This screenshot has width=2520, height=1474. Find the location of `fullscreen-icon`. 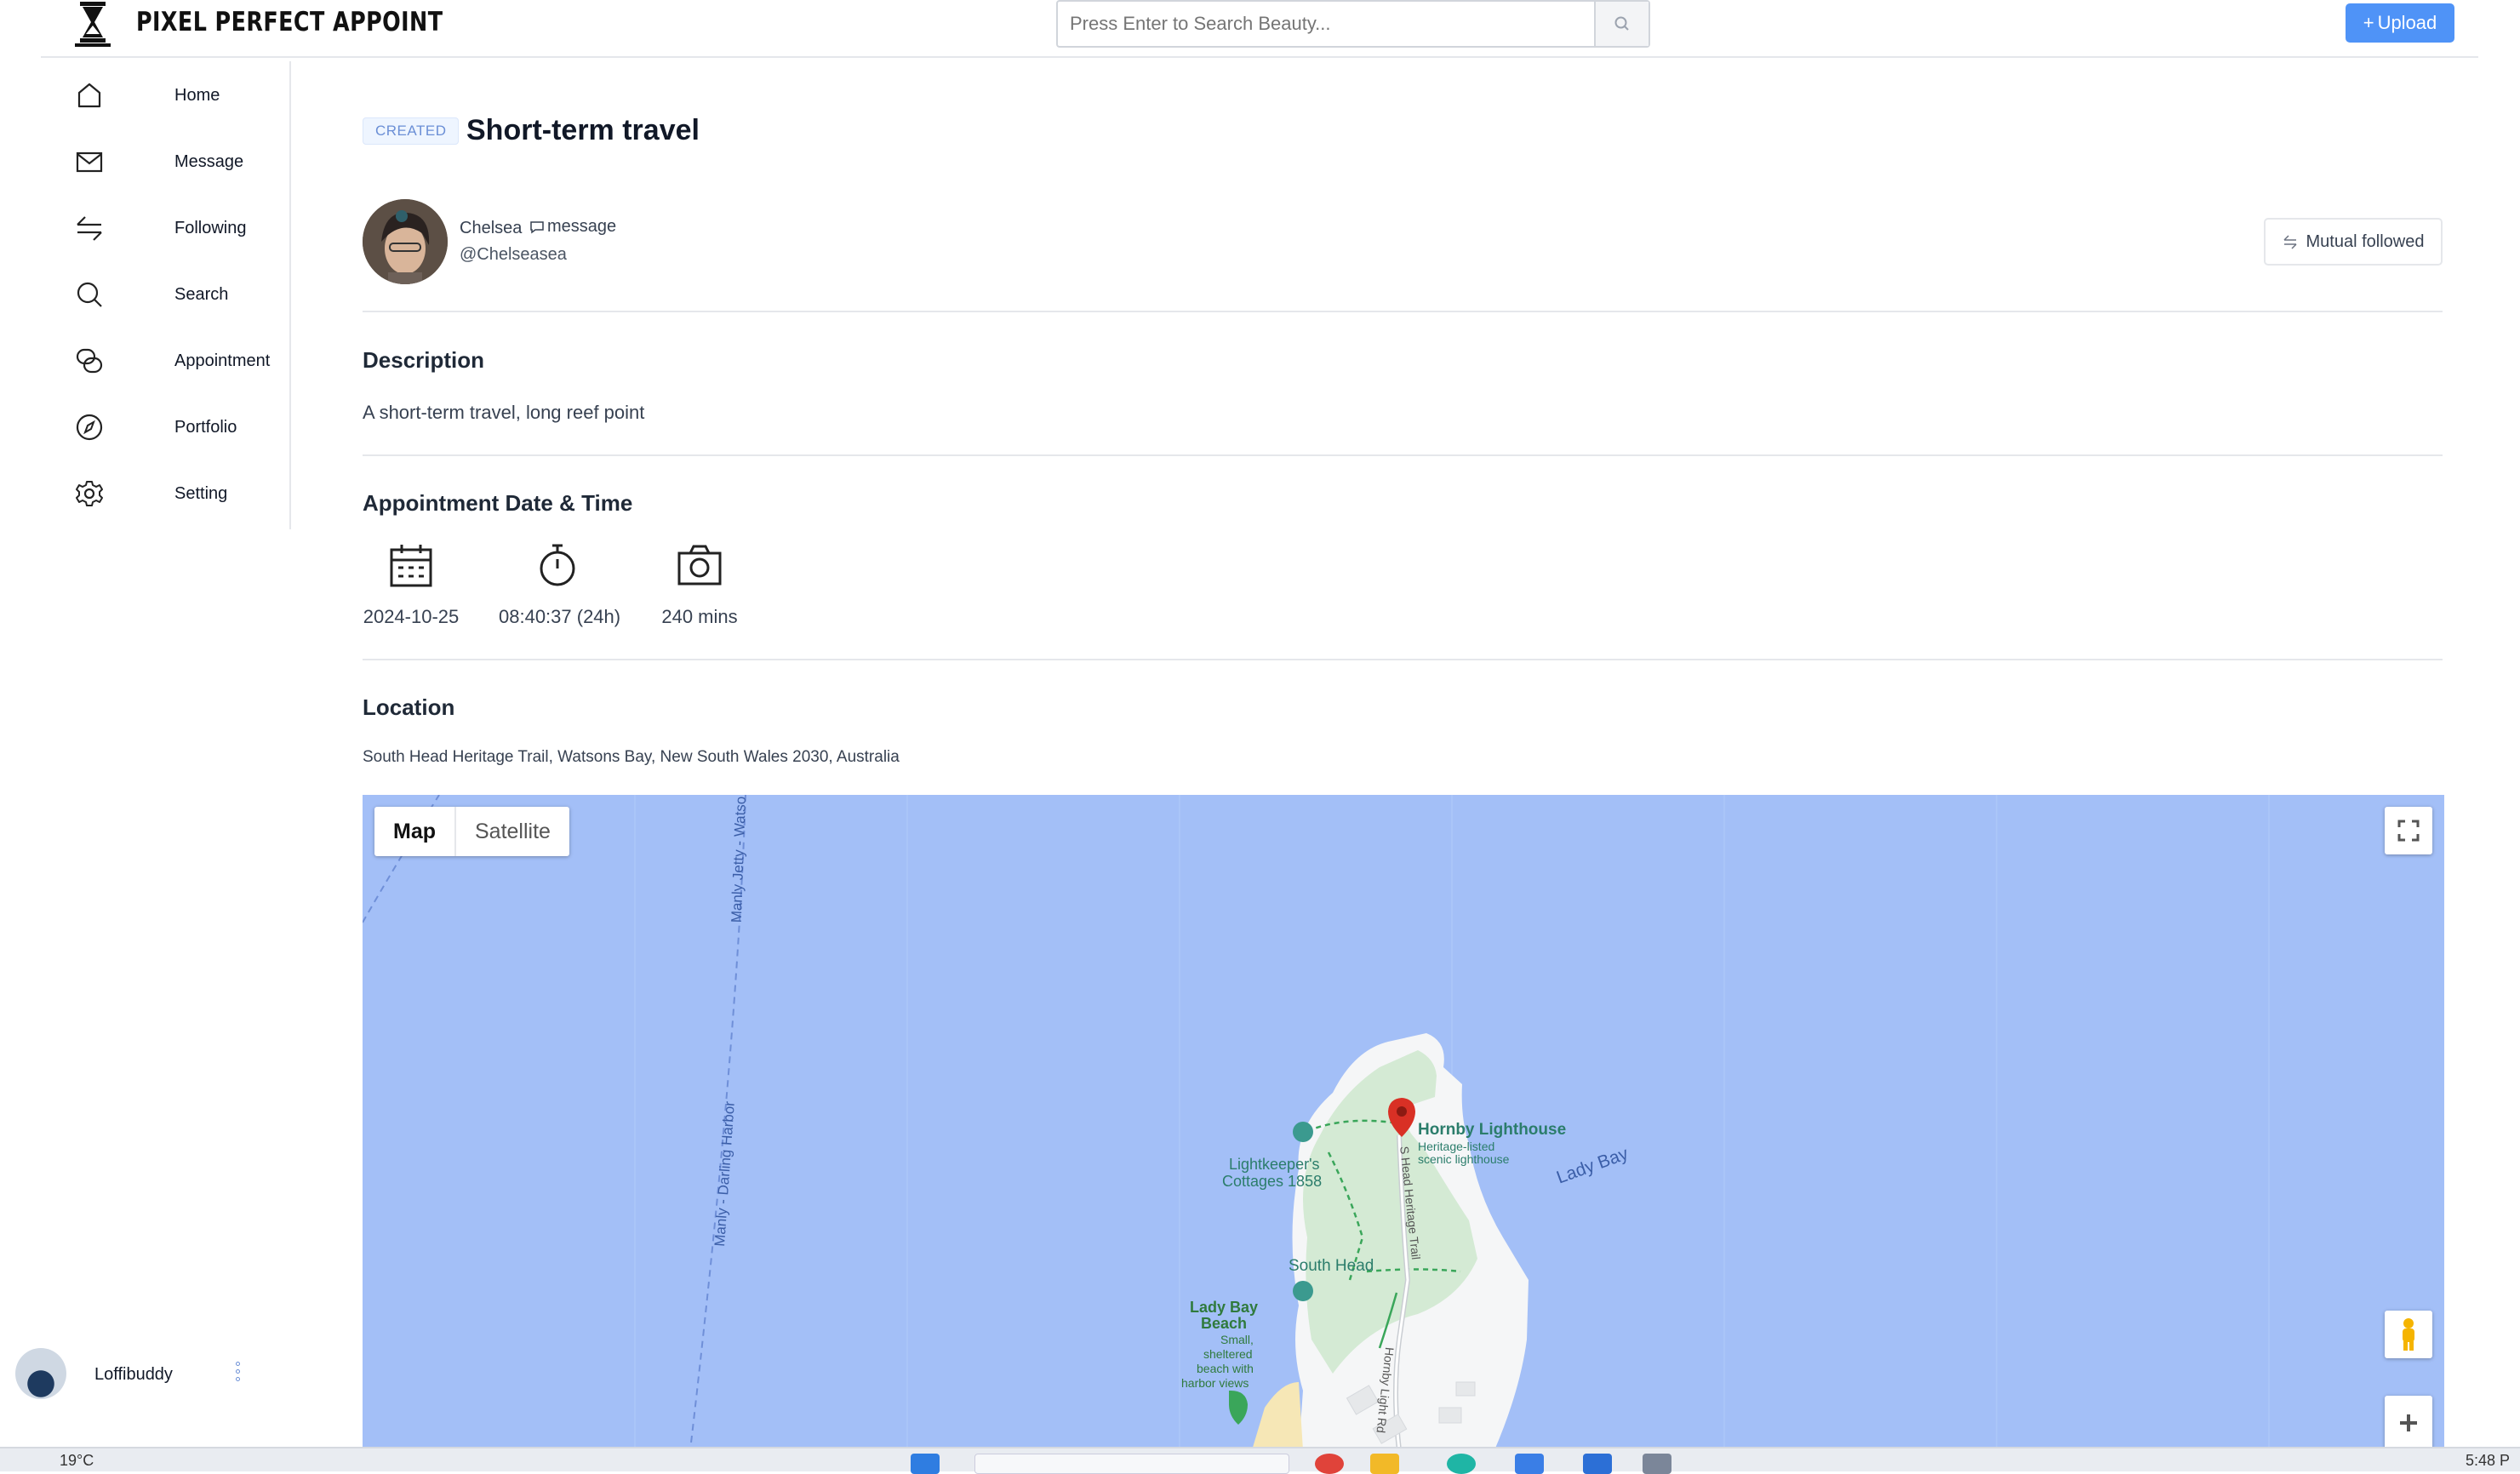

fullscreen-icon is located at coordinates (2408, 831).